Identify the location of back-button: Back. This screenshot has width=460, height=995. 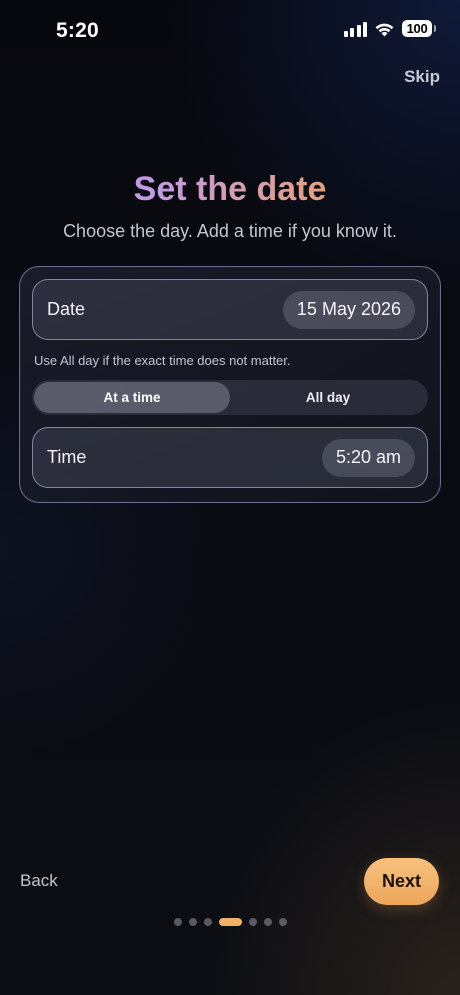
(39, 881).